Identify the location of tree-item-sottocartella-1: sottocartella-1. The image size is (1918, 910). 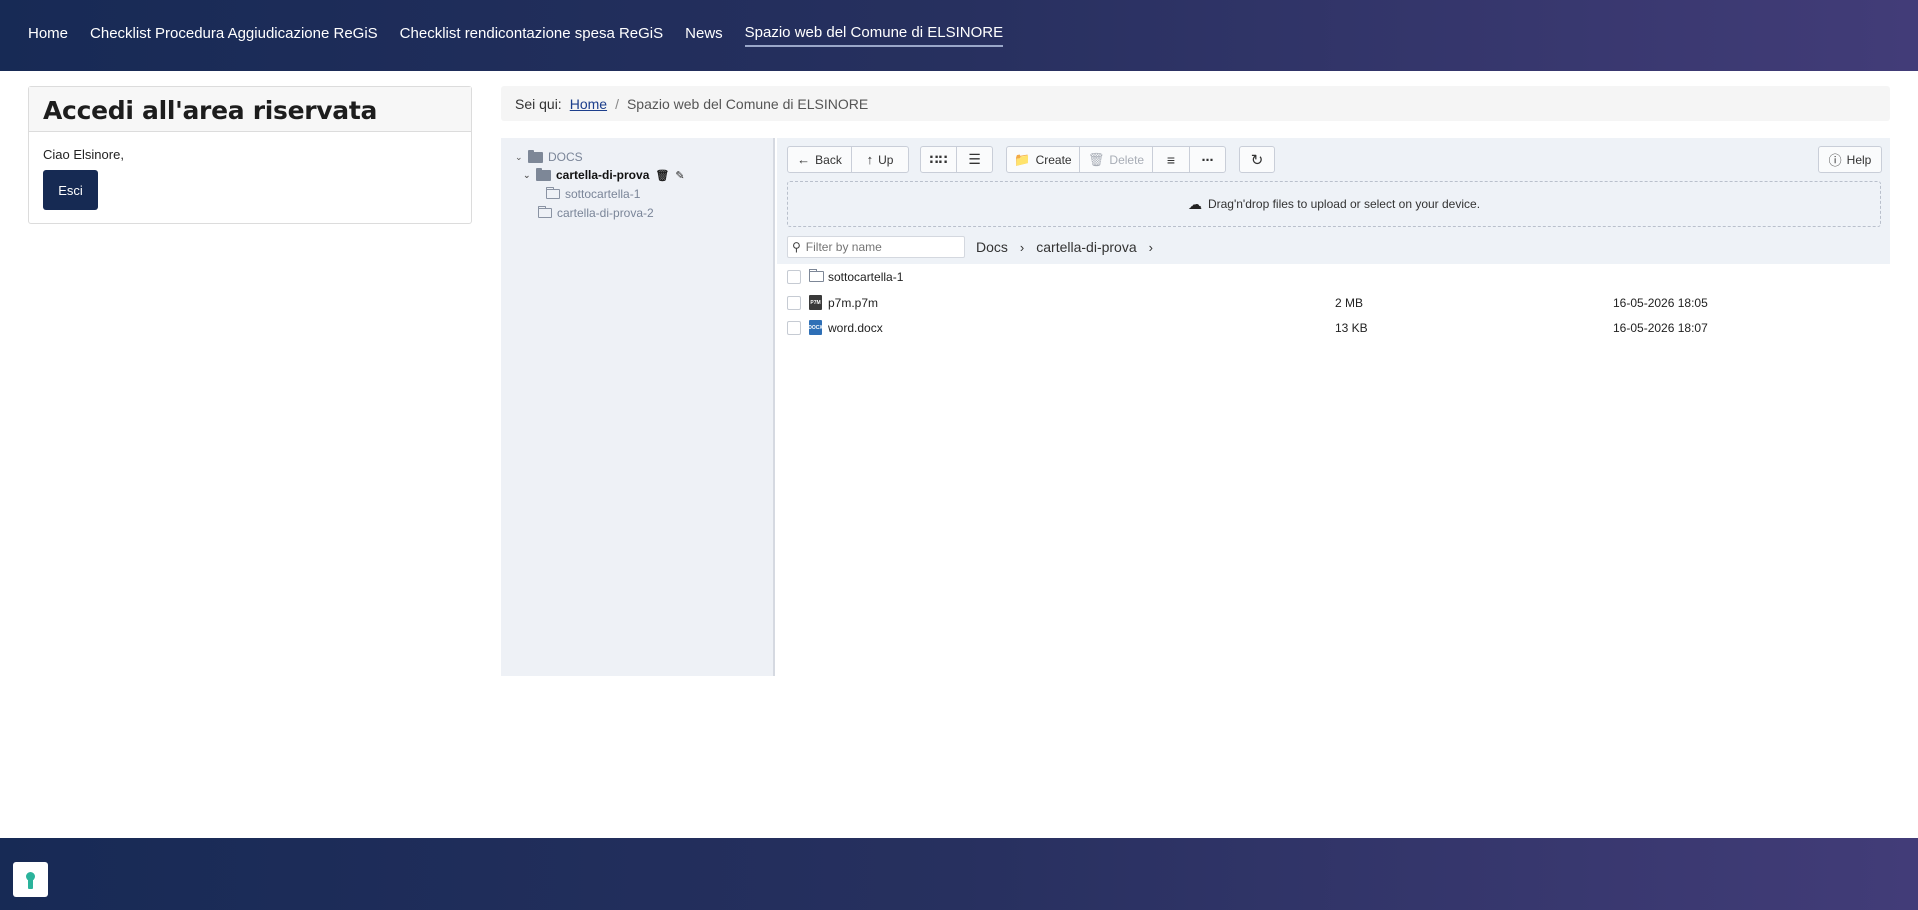
(593, 194).